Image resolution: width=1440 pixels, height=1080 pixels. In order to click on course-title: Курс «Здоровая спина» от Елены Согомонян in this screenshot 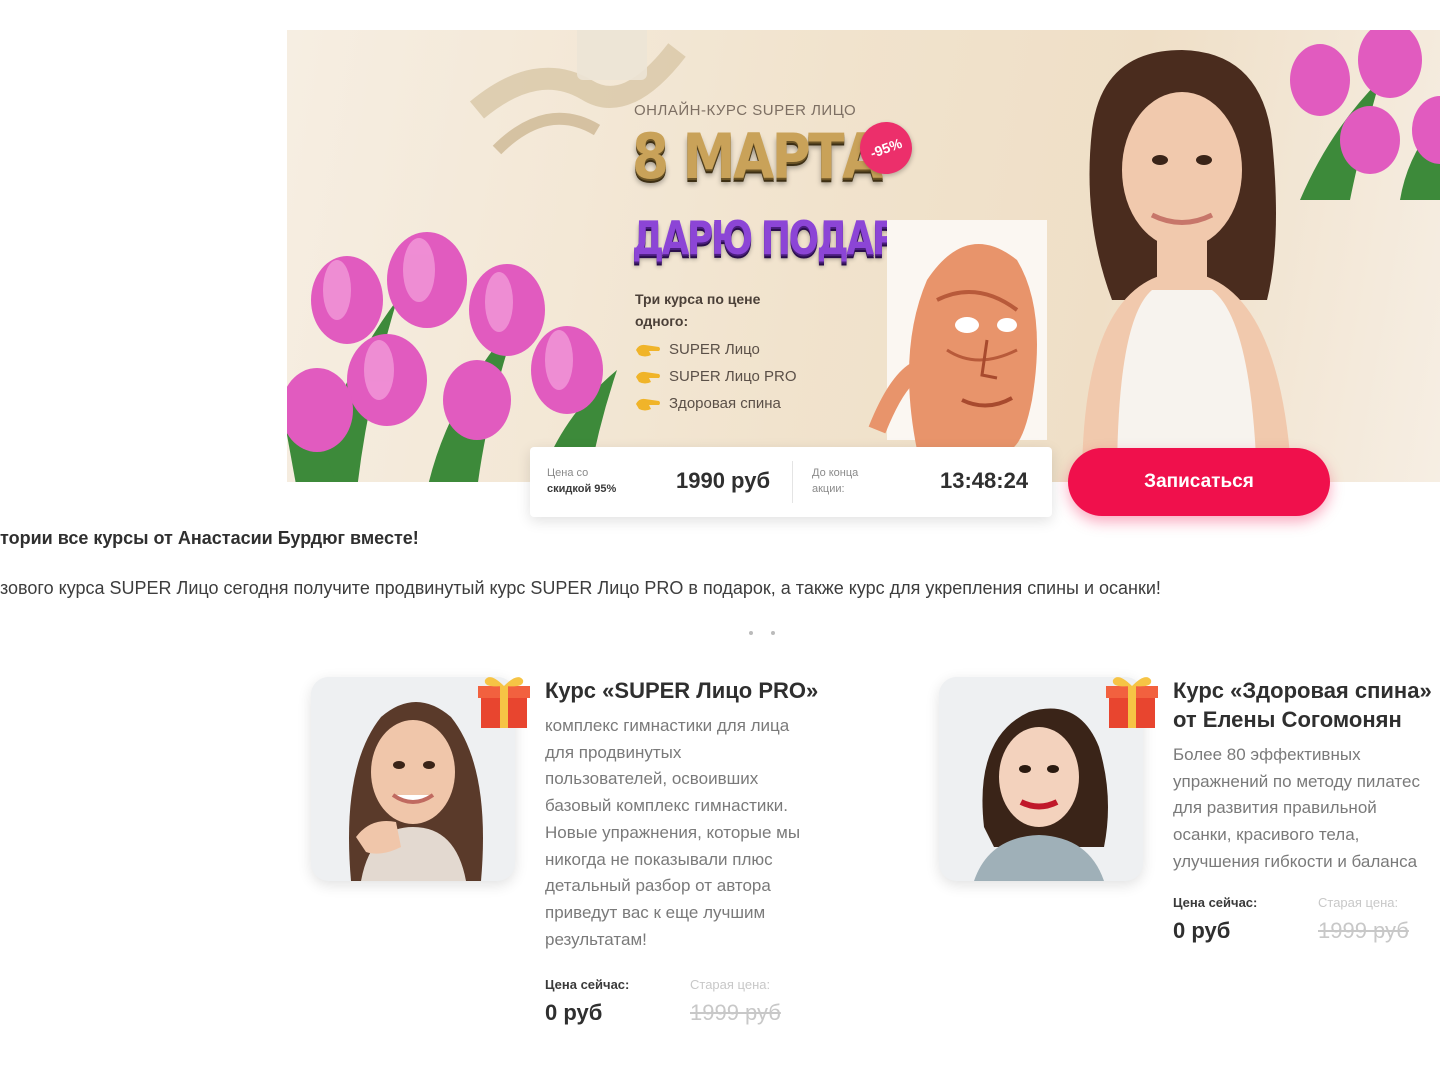, I will do `click(1302, 705)`.